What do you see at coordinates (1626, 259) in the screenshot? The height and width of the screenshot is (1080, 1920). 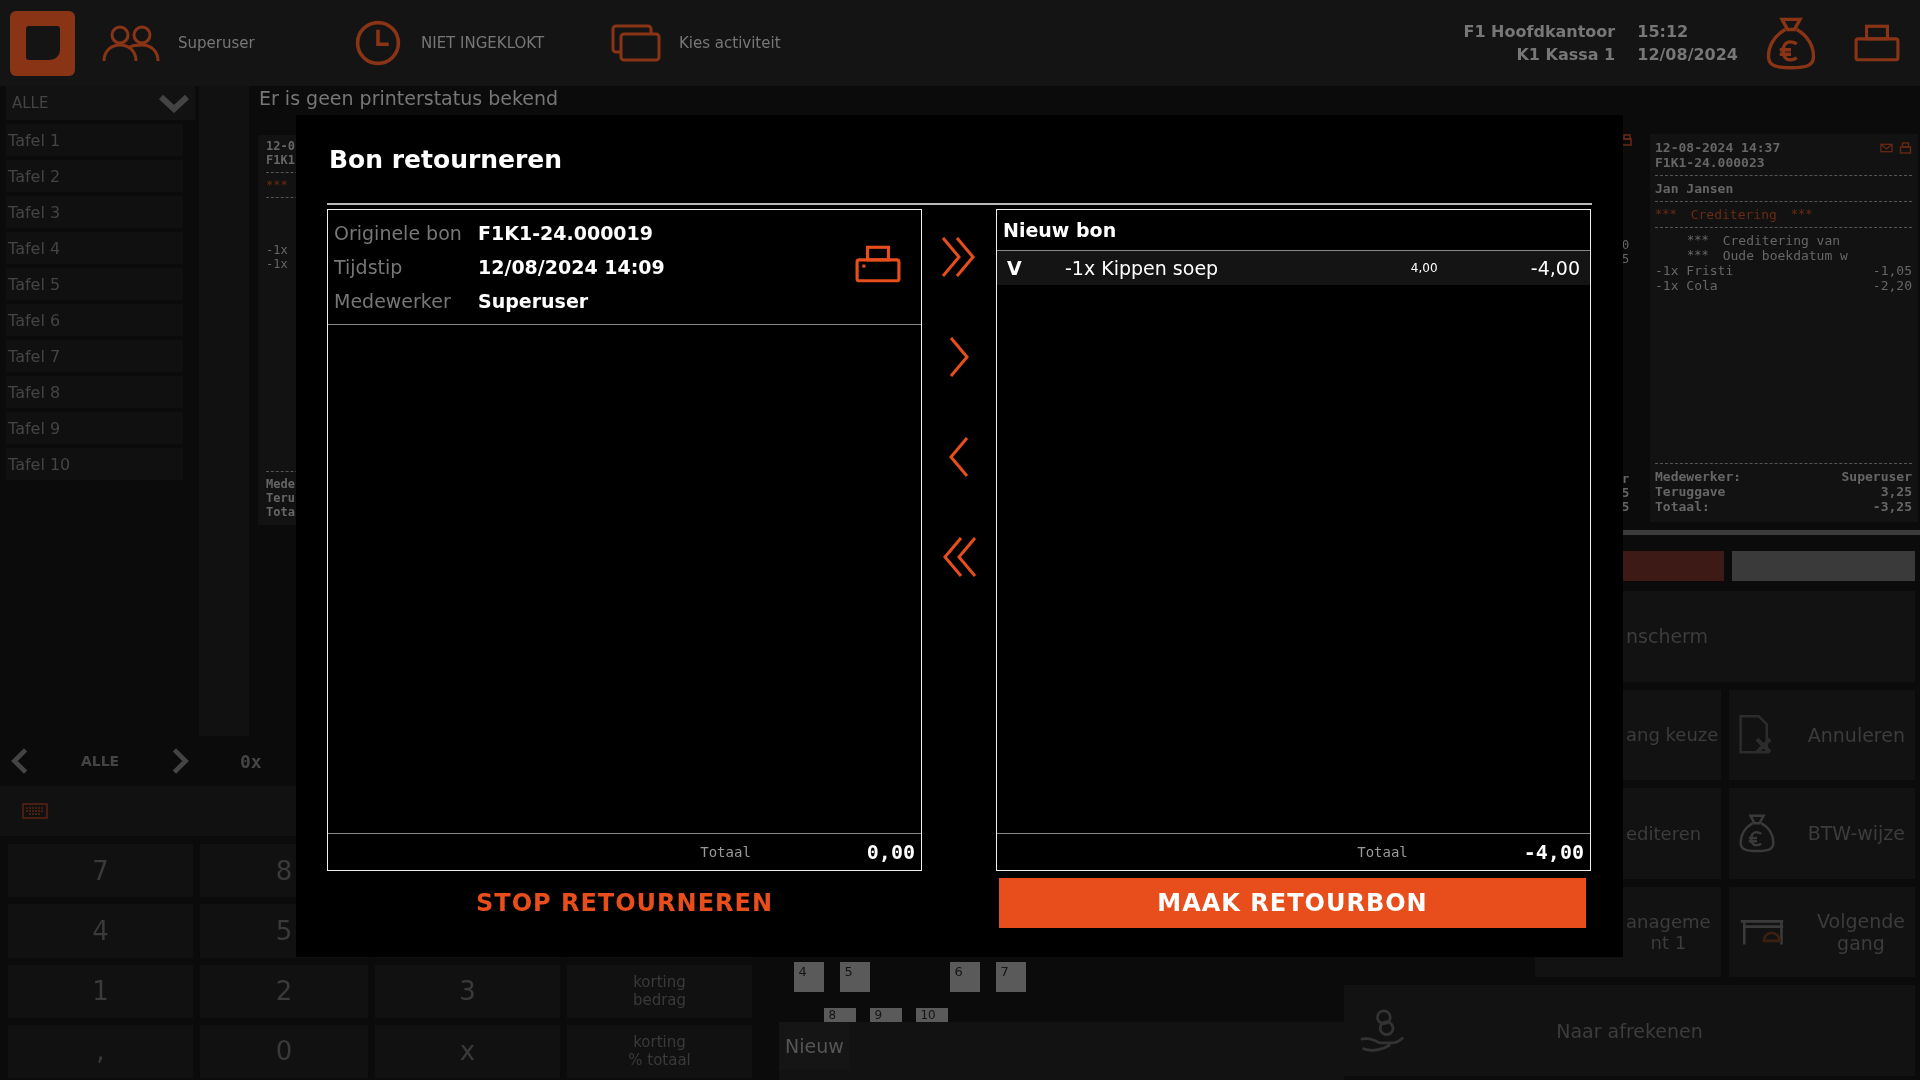 I see `receipt-amount: 5` at bounding box center [1626, 259].